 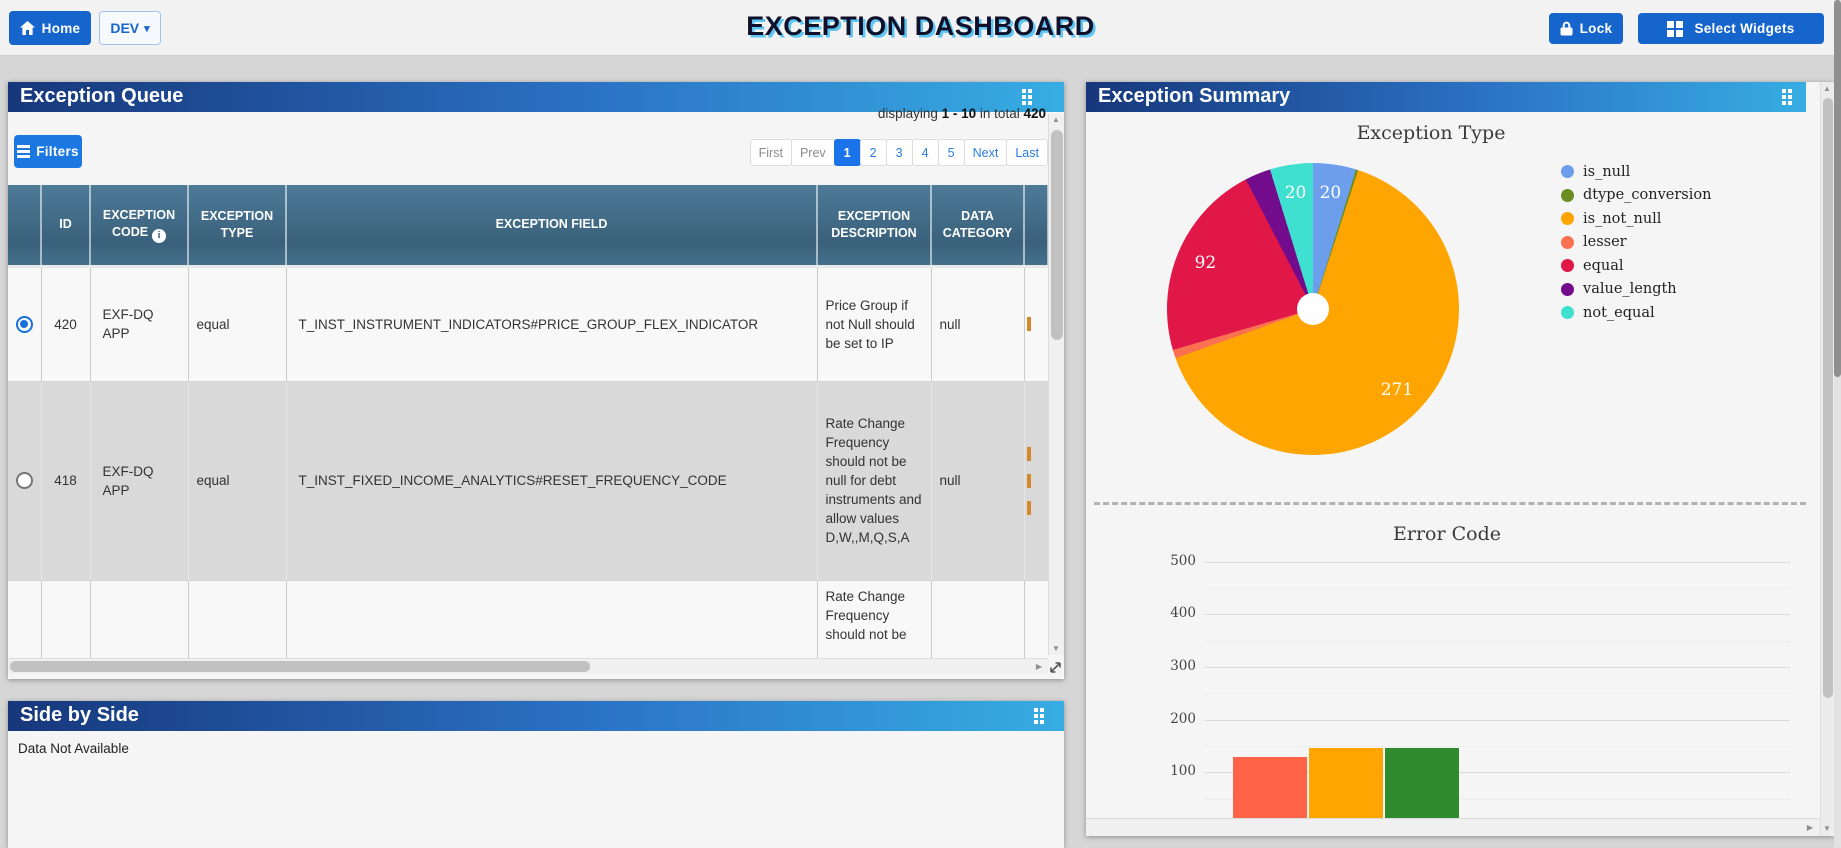 I want to click on legend-item: not_equal, so click(x=1636, y=313).